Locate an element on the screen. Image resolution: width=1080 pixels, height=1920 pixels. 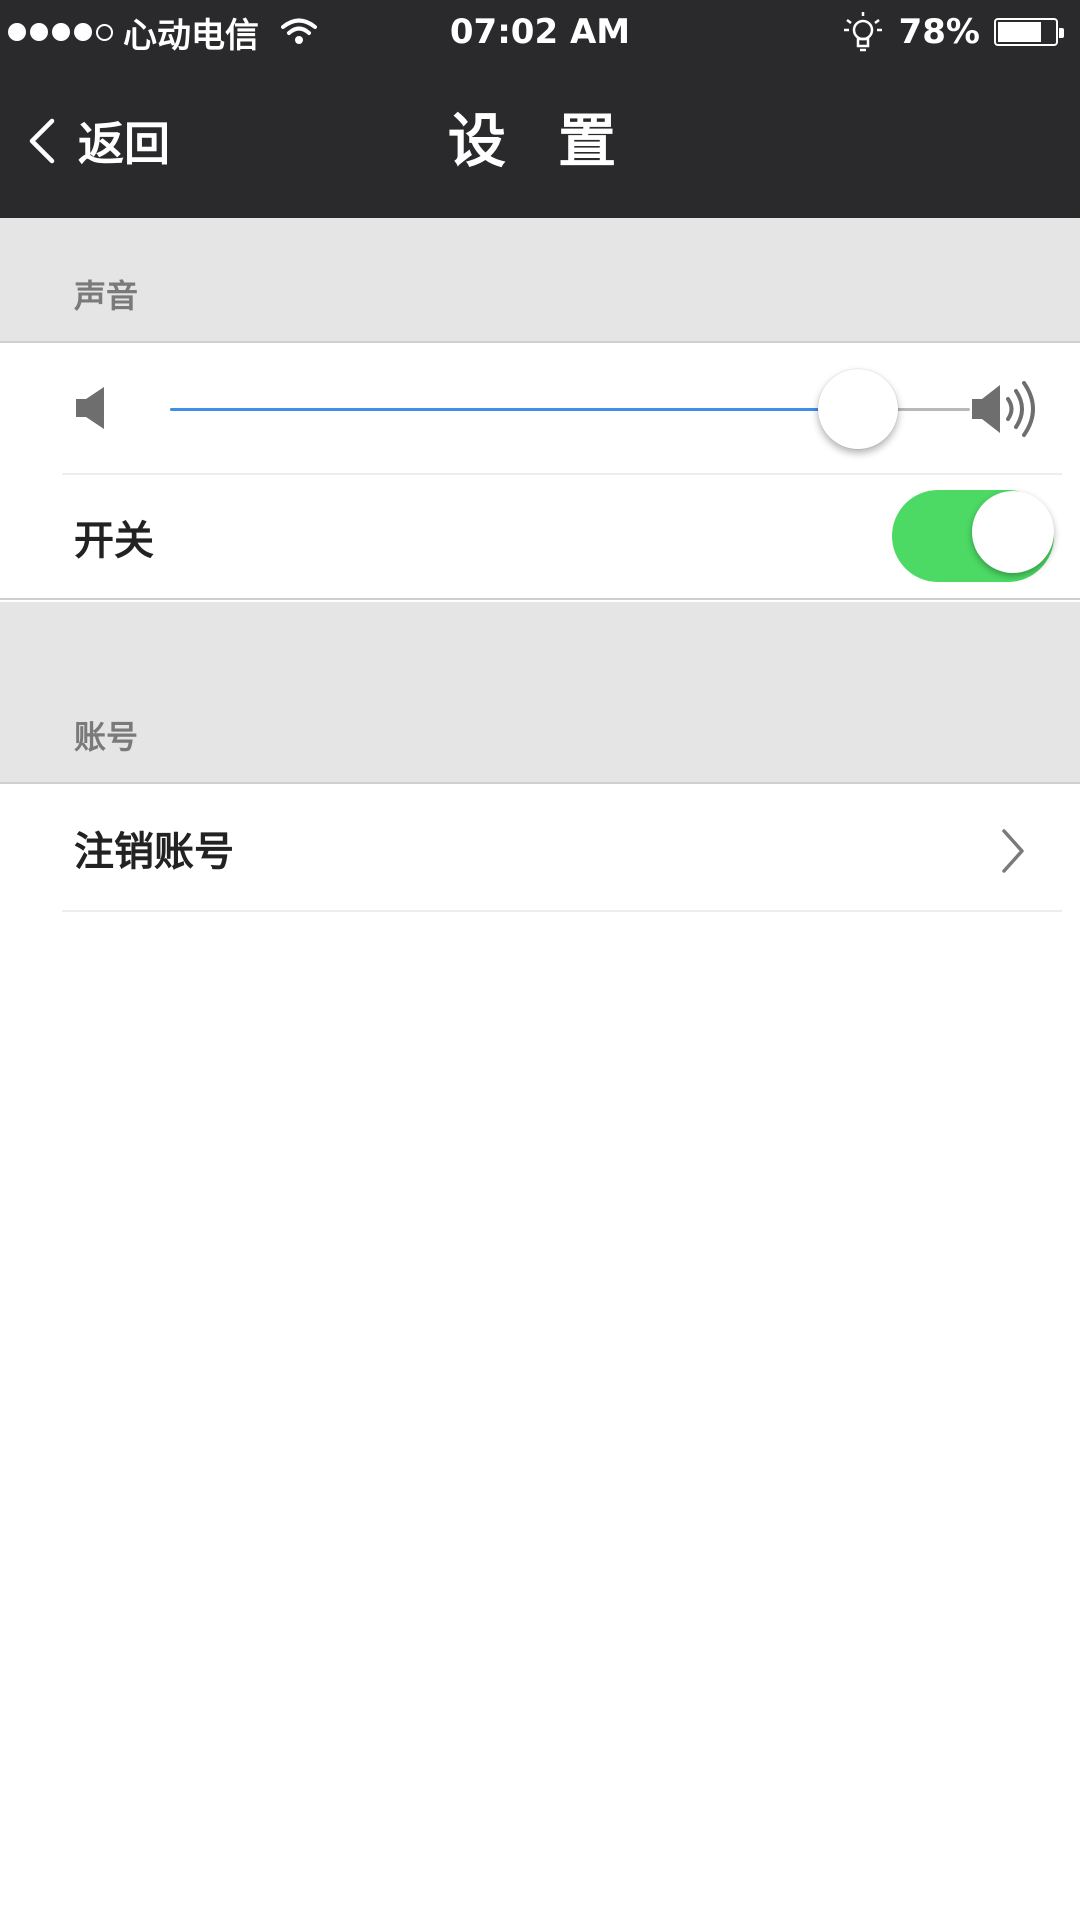
battery-fill is located at coordinates (1019, 32).